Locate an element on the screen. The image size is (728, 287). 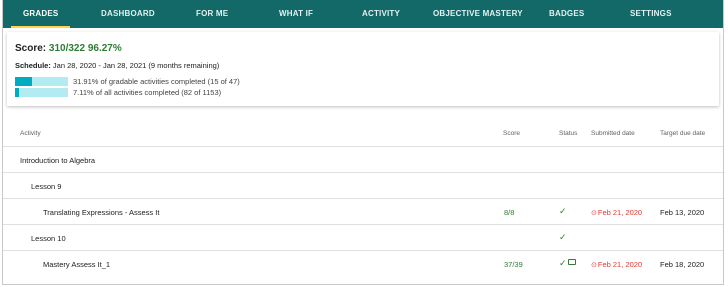
tab-grades: GRADES is located at coordinates (41, 14).